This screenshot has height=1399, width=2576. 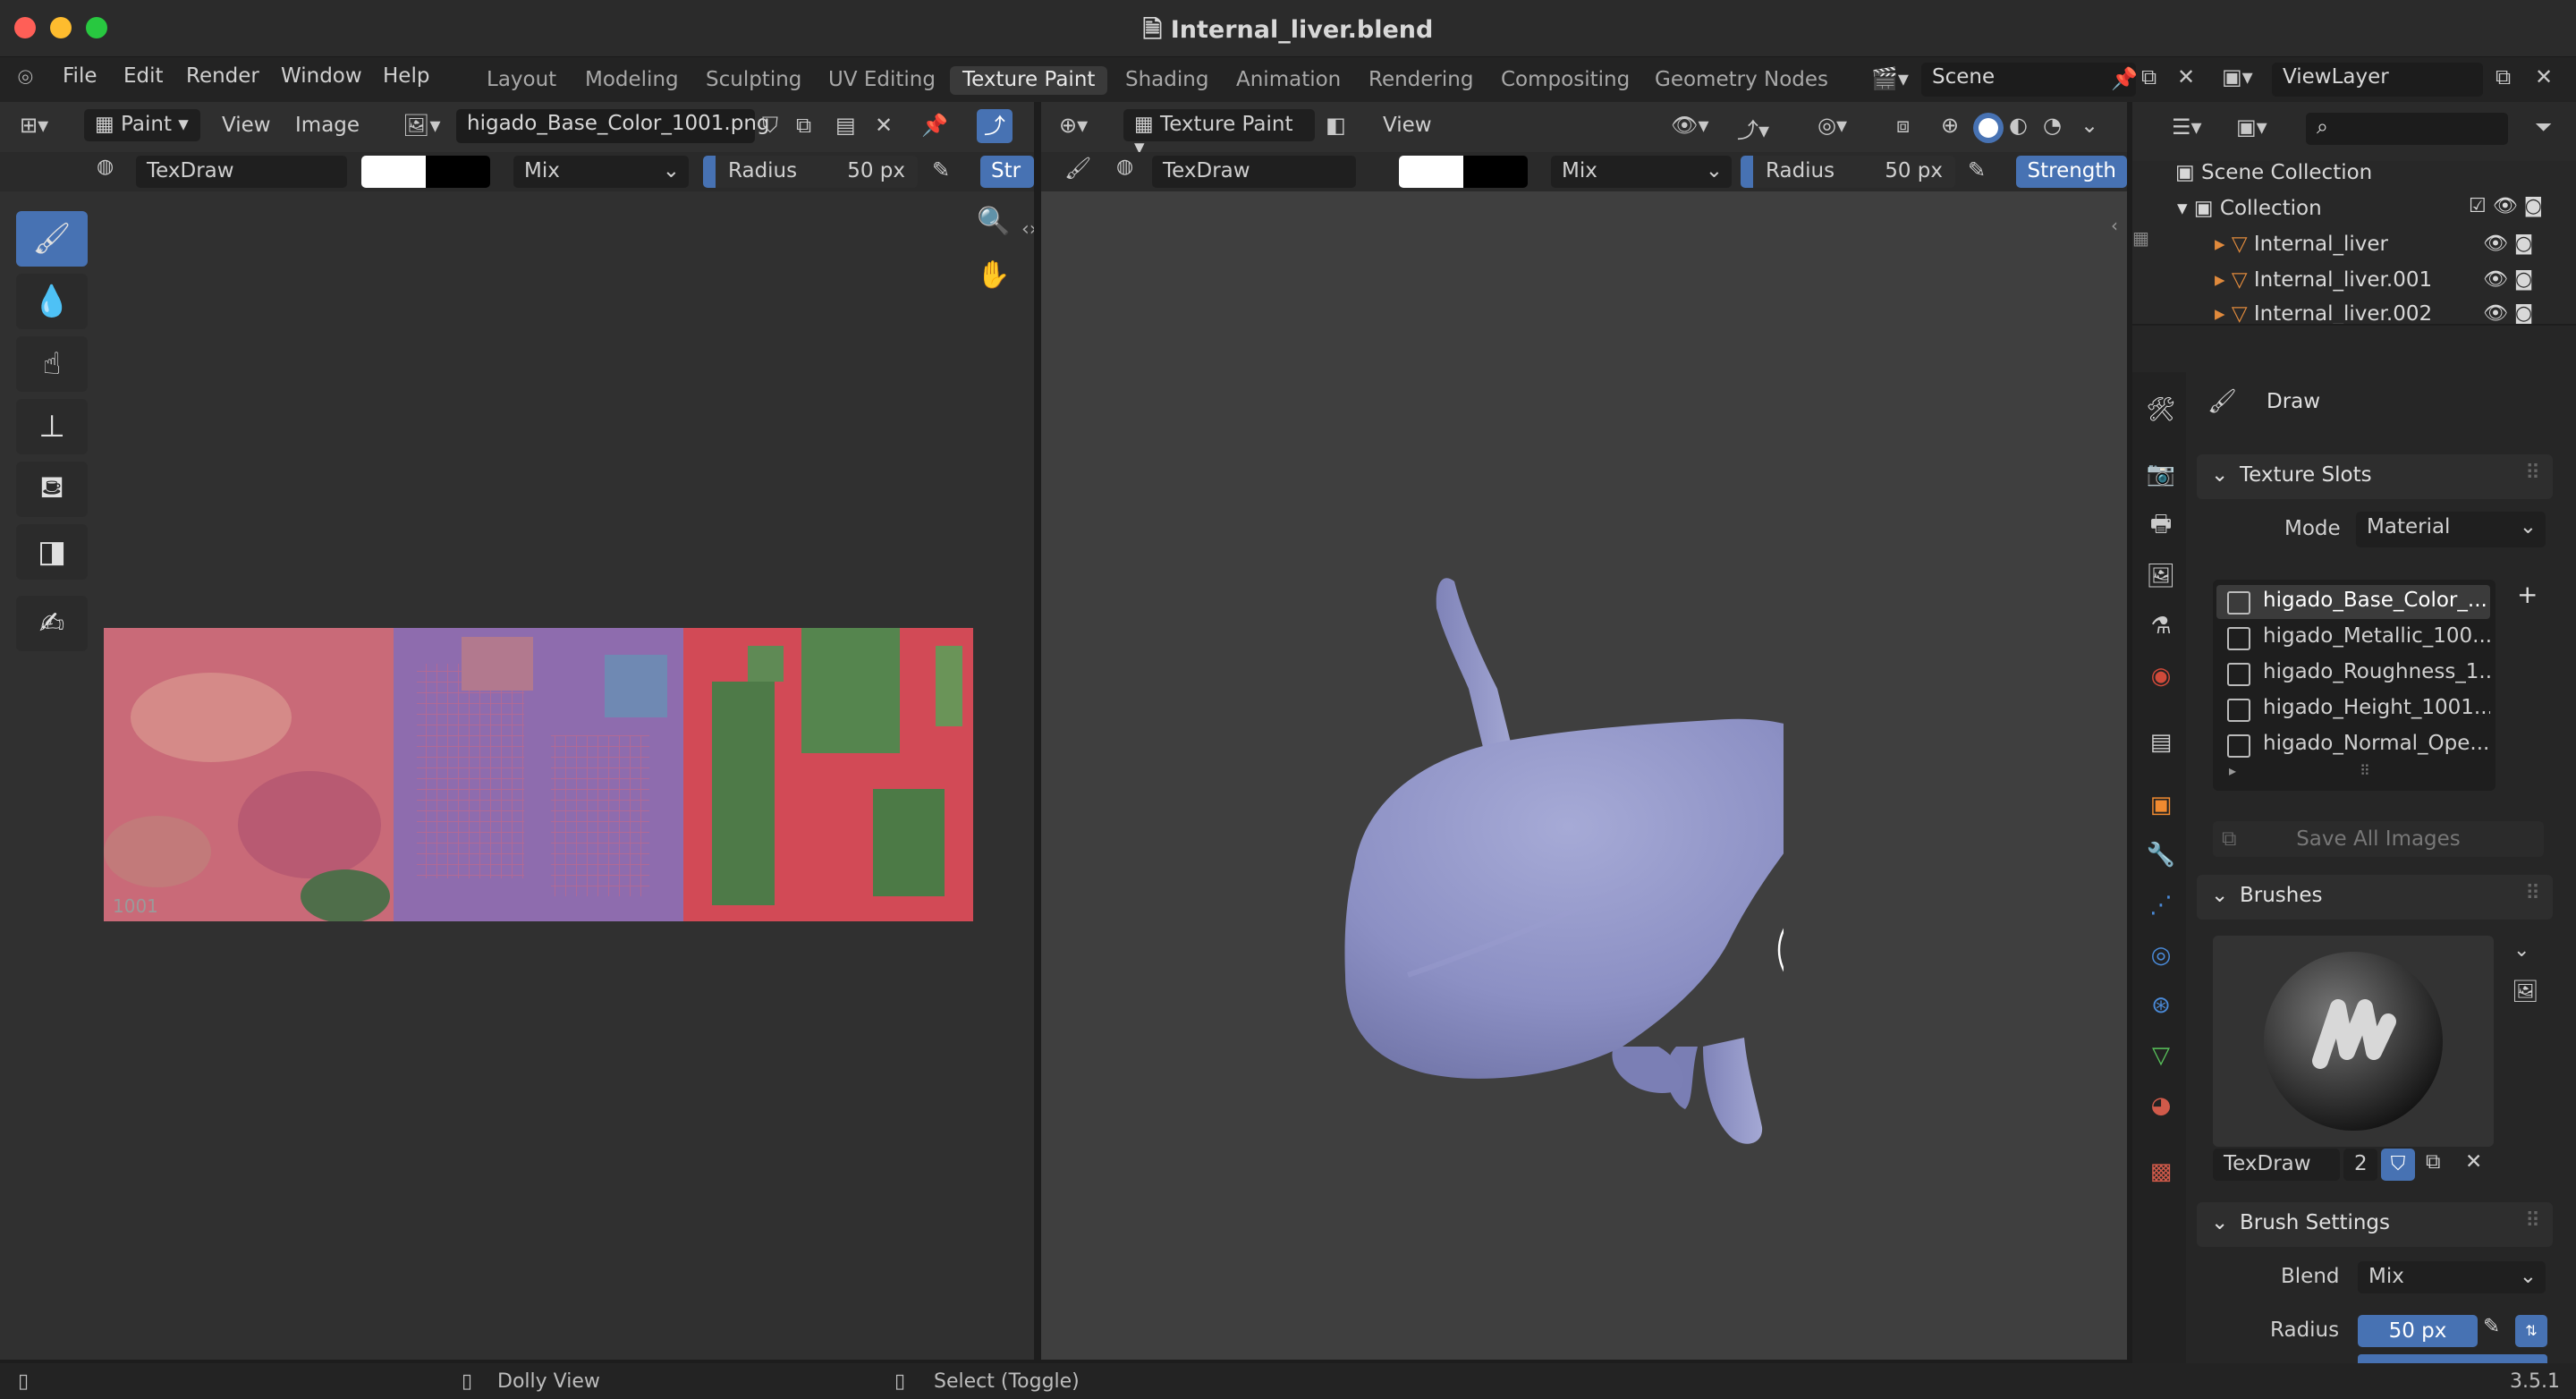 I want to click on zoom-icon: 🔍, so click(x=993, y=221).